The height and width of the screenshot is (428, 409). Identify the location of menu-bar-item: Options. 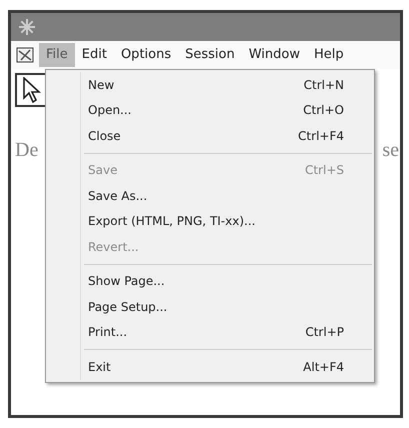
(146, 55).